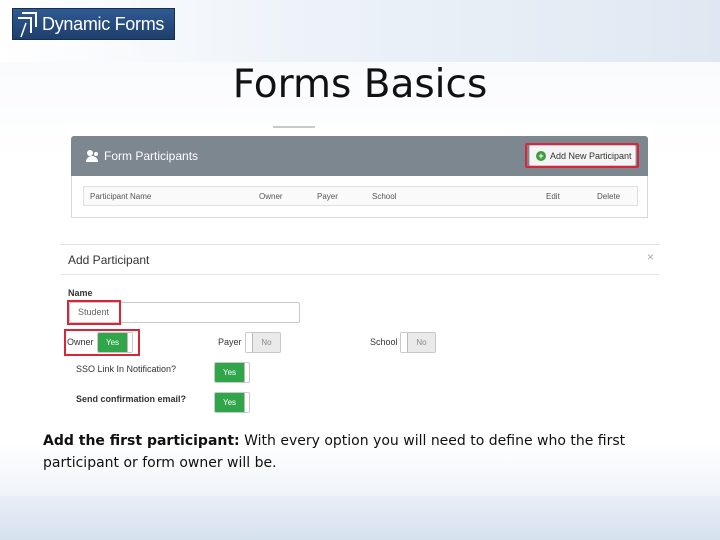 This screenshot has width=720, height=540. Describe the element at coordinates (246, 402) in the screenshot. I see `confirm-toggle-knob` at that location.